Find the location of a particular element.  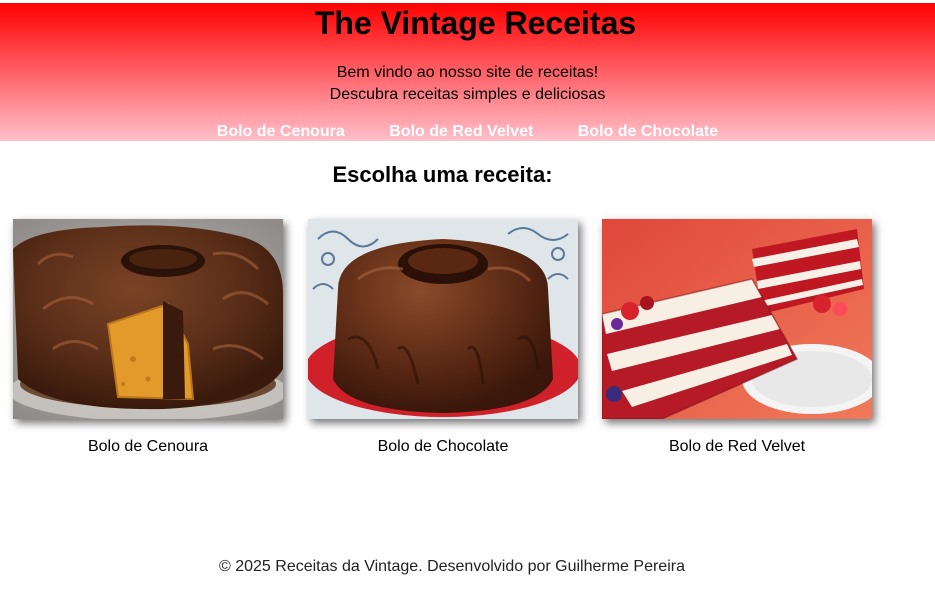

recipe-card-bolo-de-cenoura: Bolo de Cenoura is located at coordinates (148, 337).